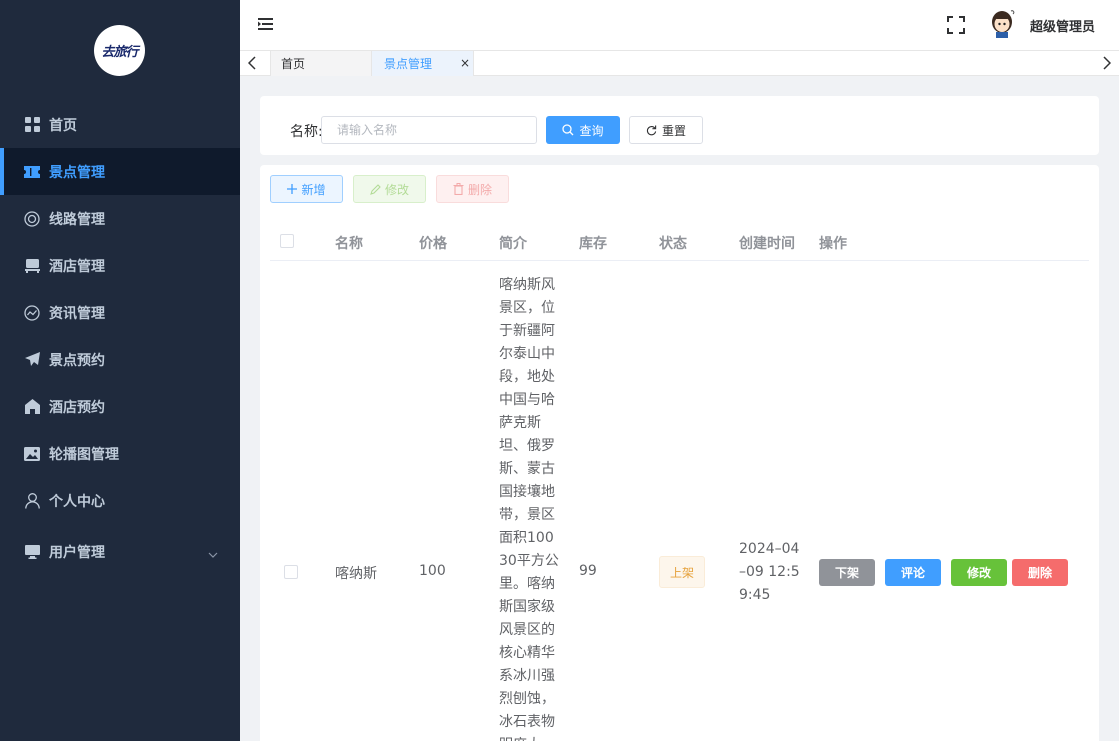  I want to click on sidebar-item-news: 资讯管理, so click(120, 312).